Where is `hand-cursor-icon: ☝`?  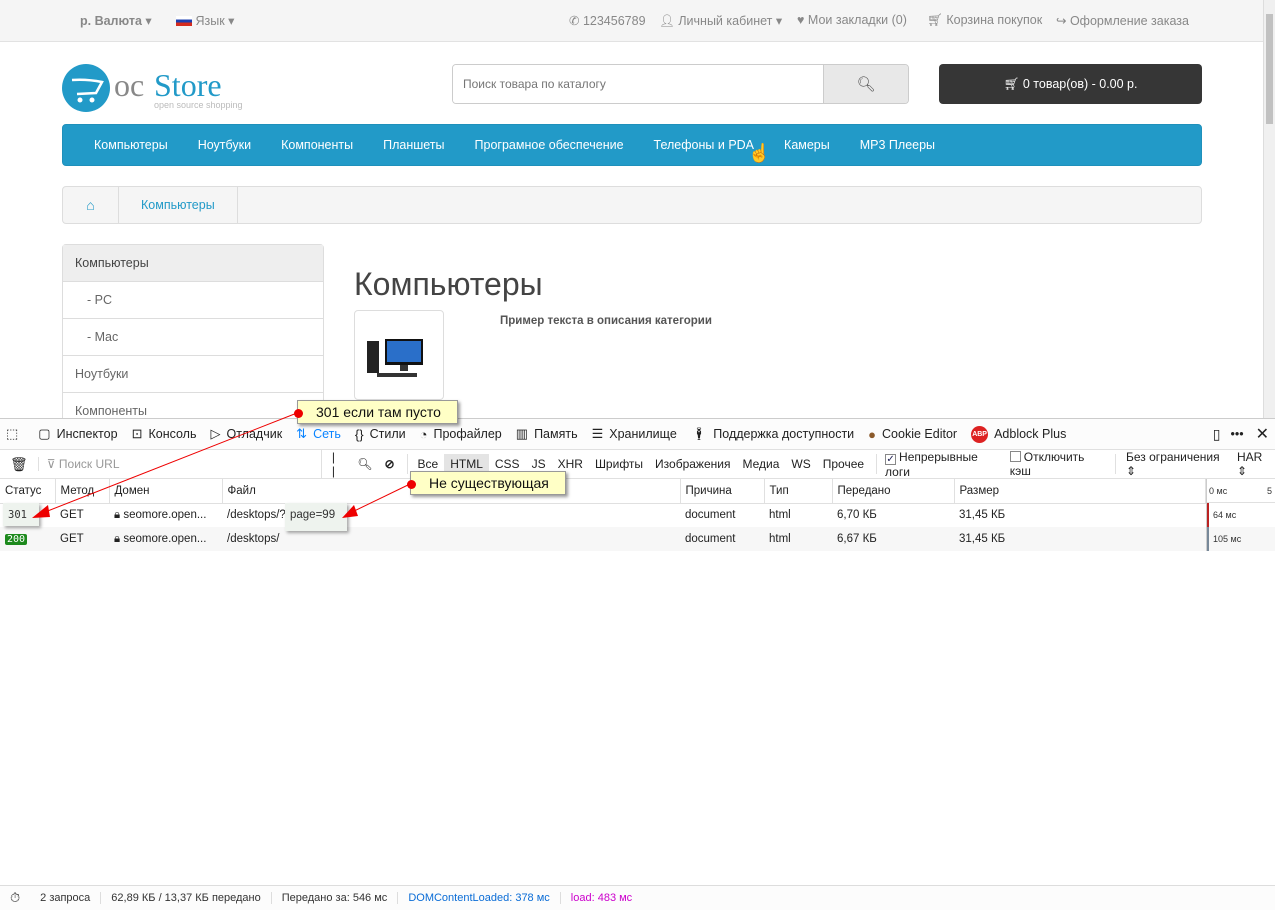
hand-cursor-icon: ☝ is located at coordinates (759, 153).